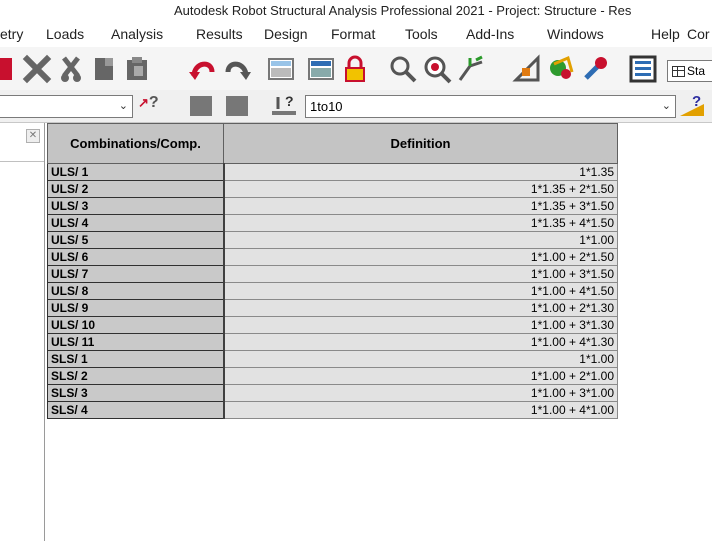 This screenshot has width=712, height=541. I want to click on menu-loads: Loads, so click(65, 34).